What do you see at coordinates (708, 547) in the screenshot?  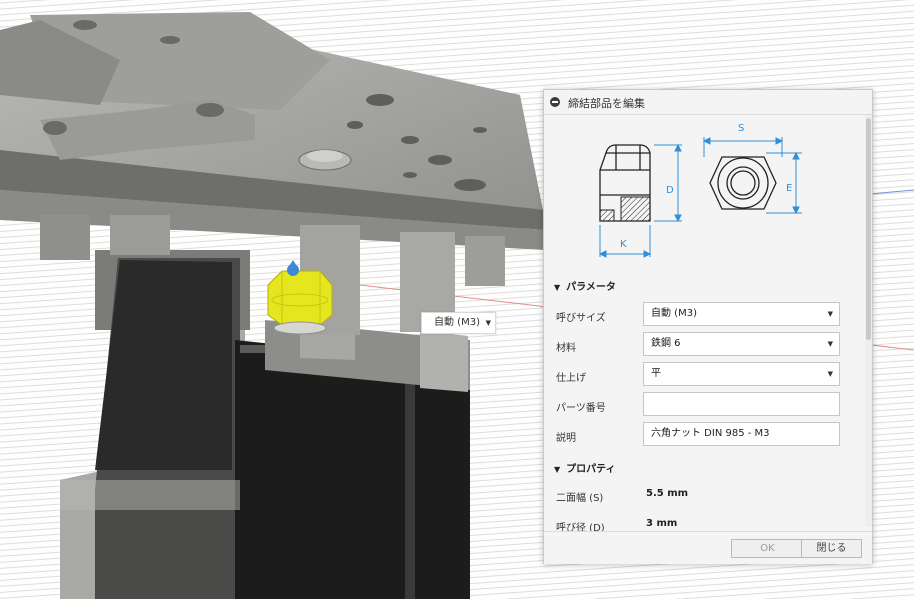 I see `dialog-footer: OK 閉じる` at bounding box center [708, 547].